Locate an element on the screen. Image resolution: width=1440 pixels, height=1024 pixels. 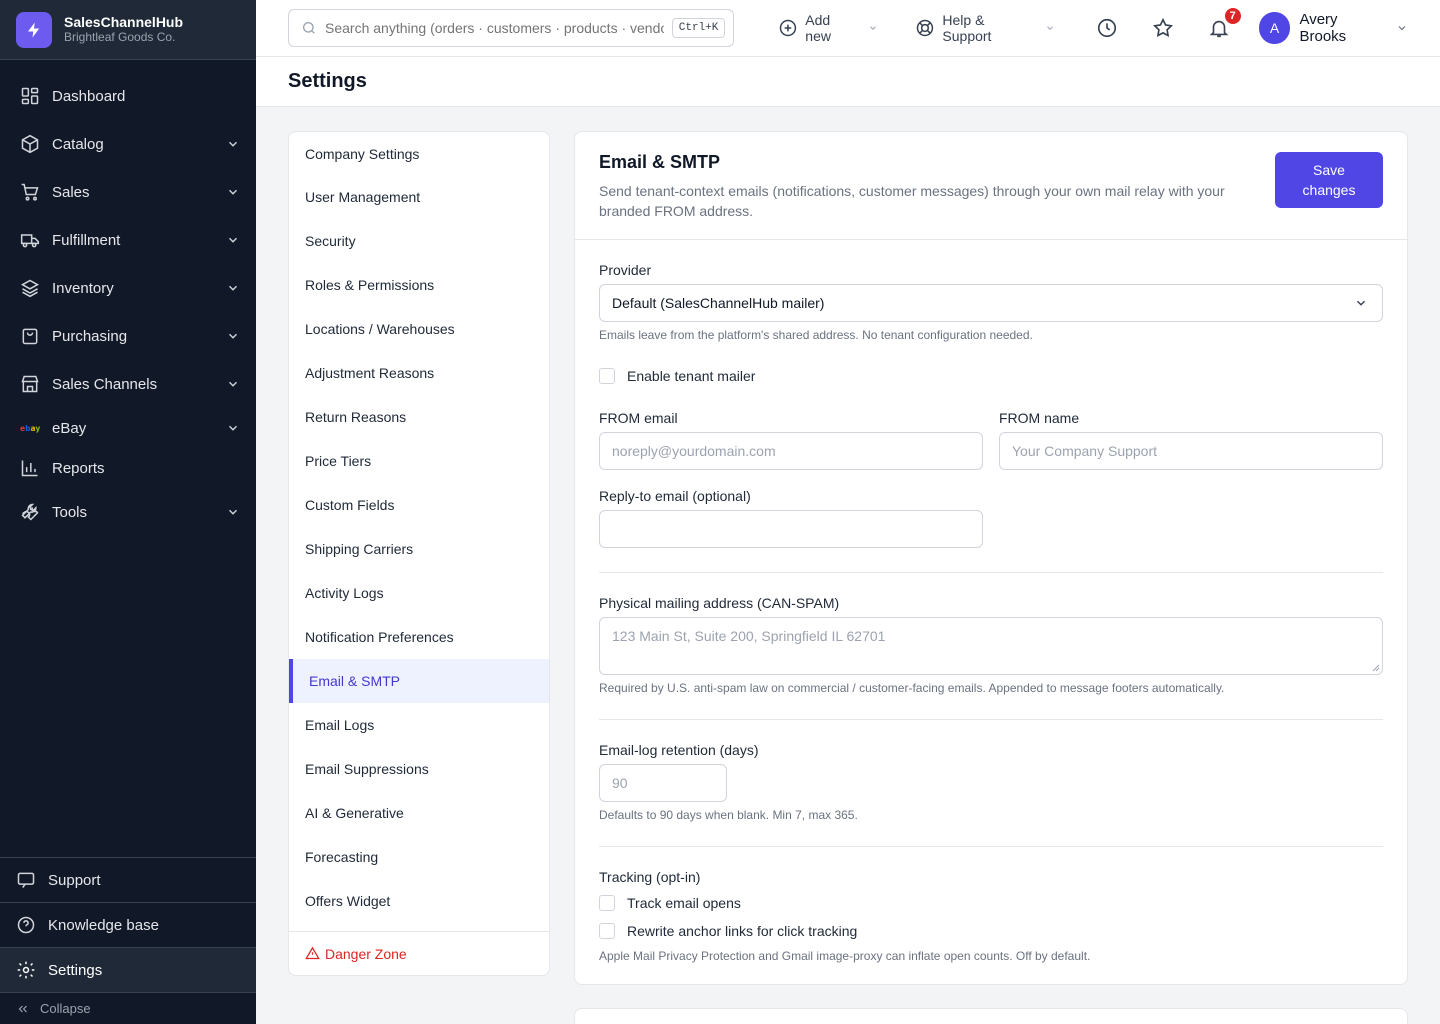
sidebar-item-label: Catalog is located at coordinates (78, 144).